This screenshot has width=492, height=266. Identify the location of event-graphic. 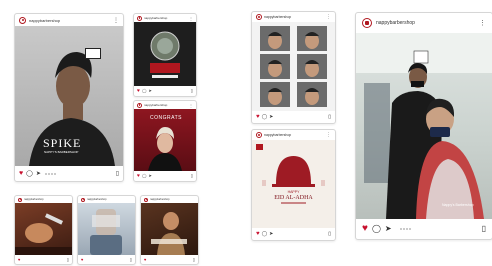
(165, 54).